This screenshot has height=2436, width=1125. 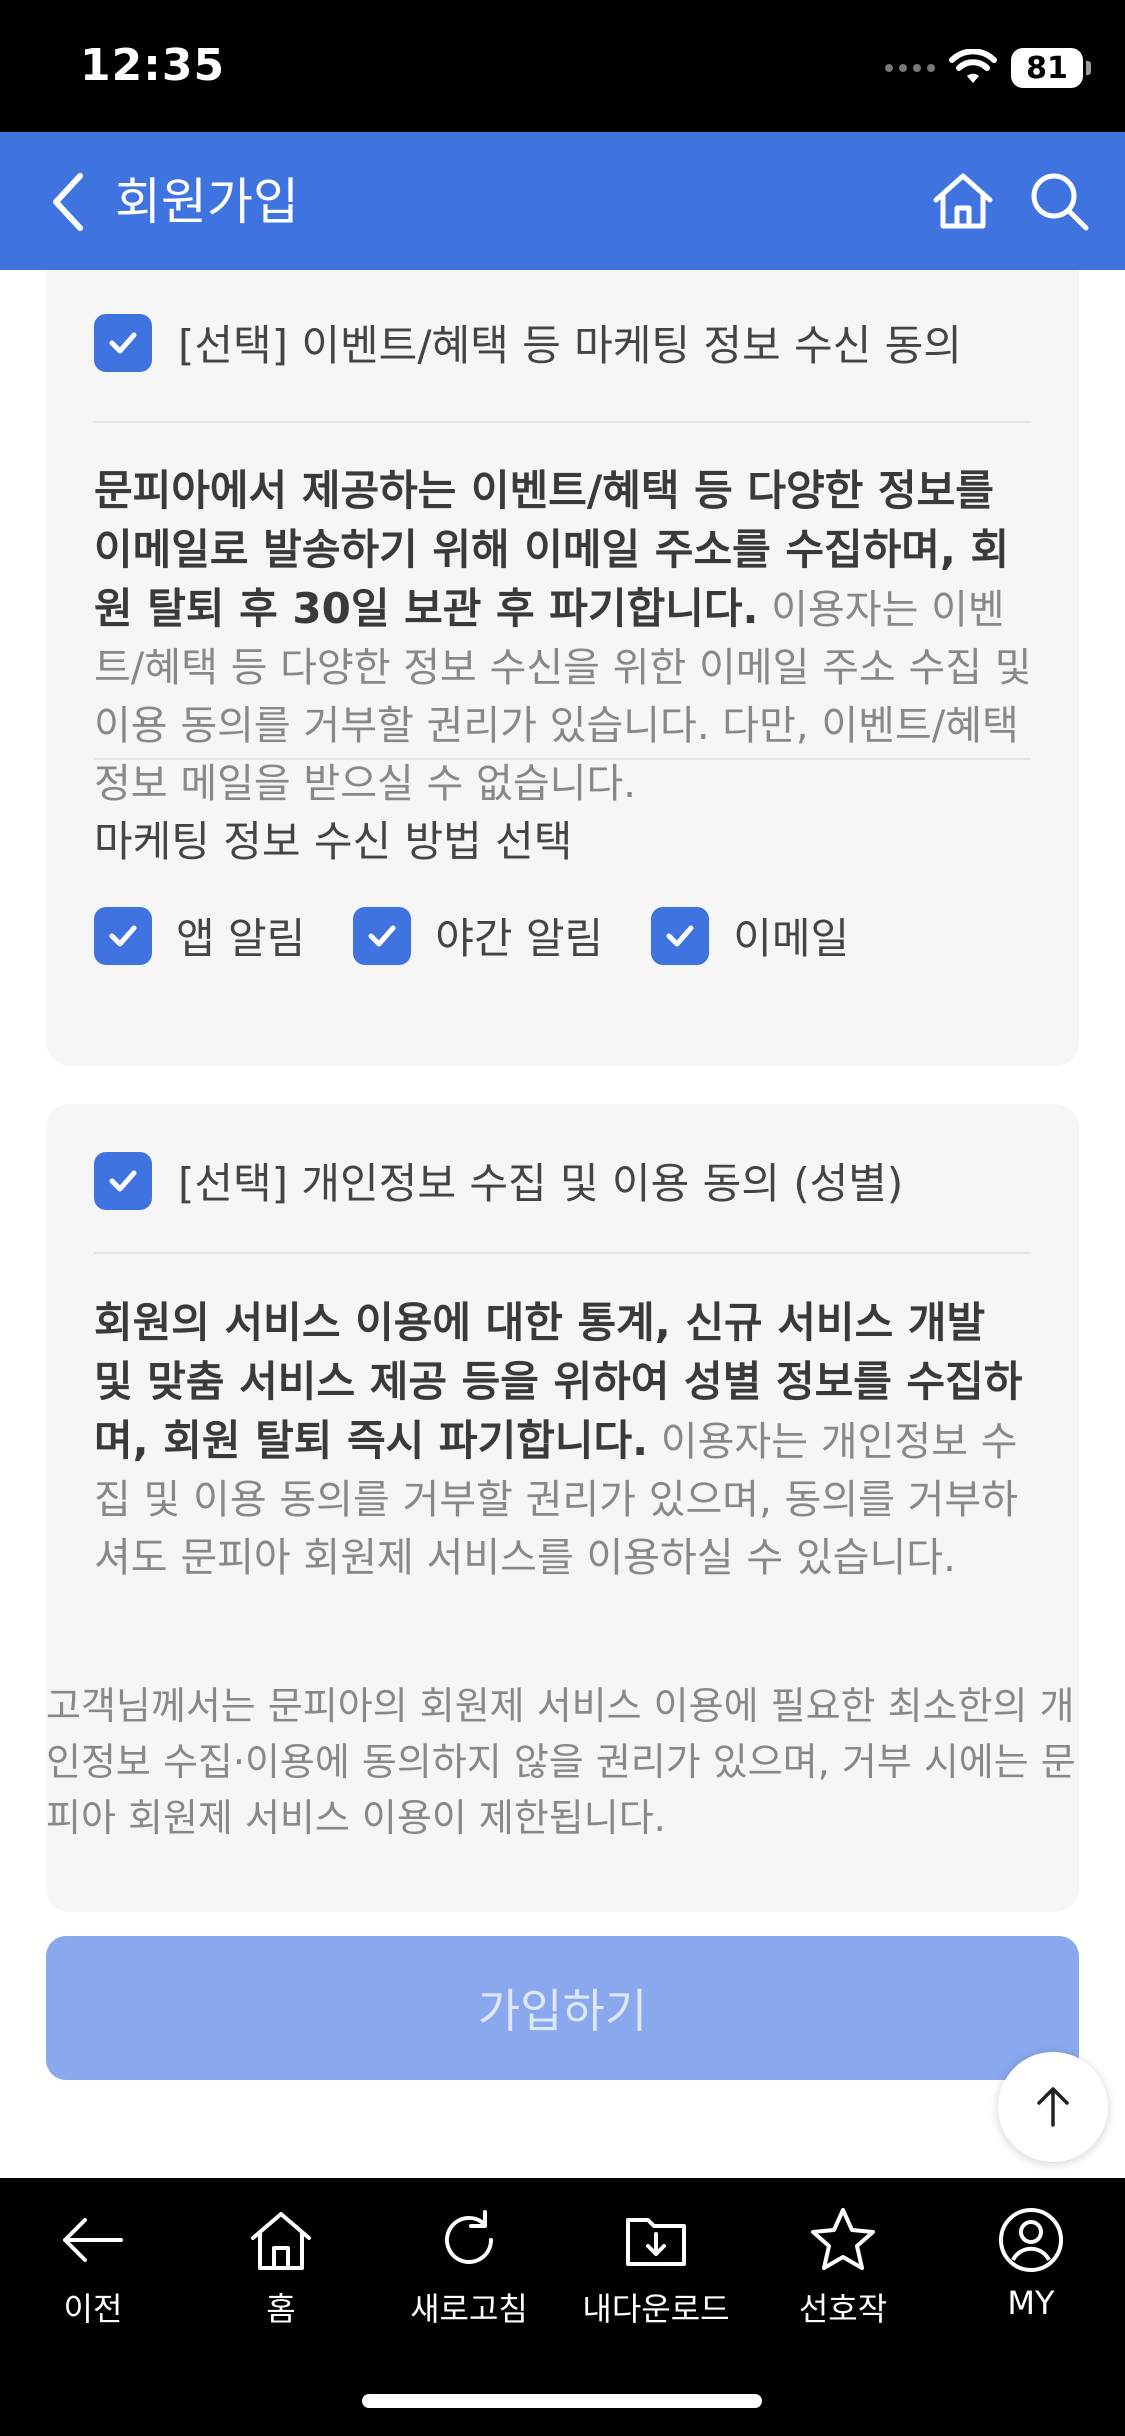 I want to click on search-button, so click(x=1059, y=201).